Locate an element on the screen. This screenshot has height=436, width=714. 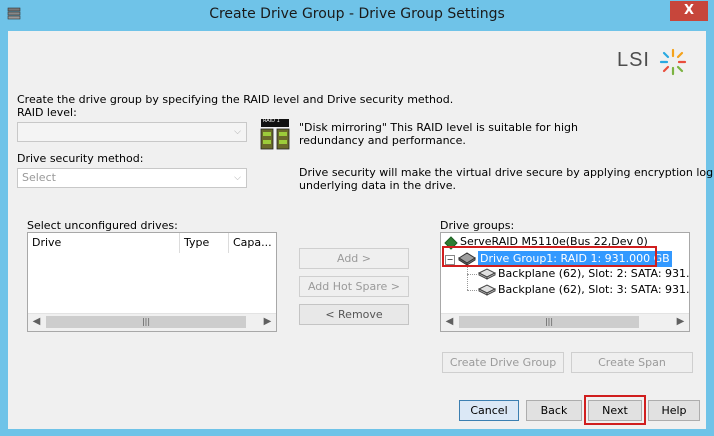
help-button: Help is located at coordinates (674, 410).